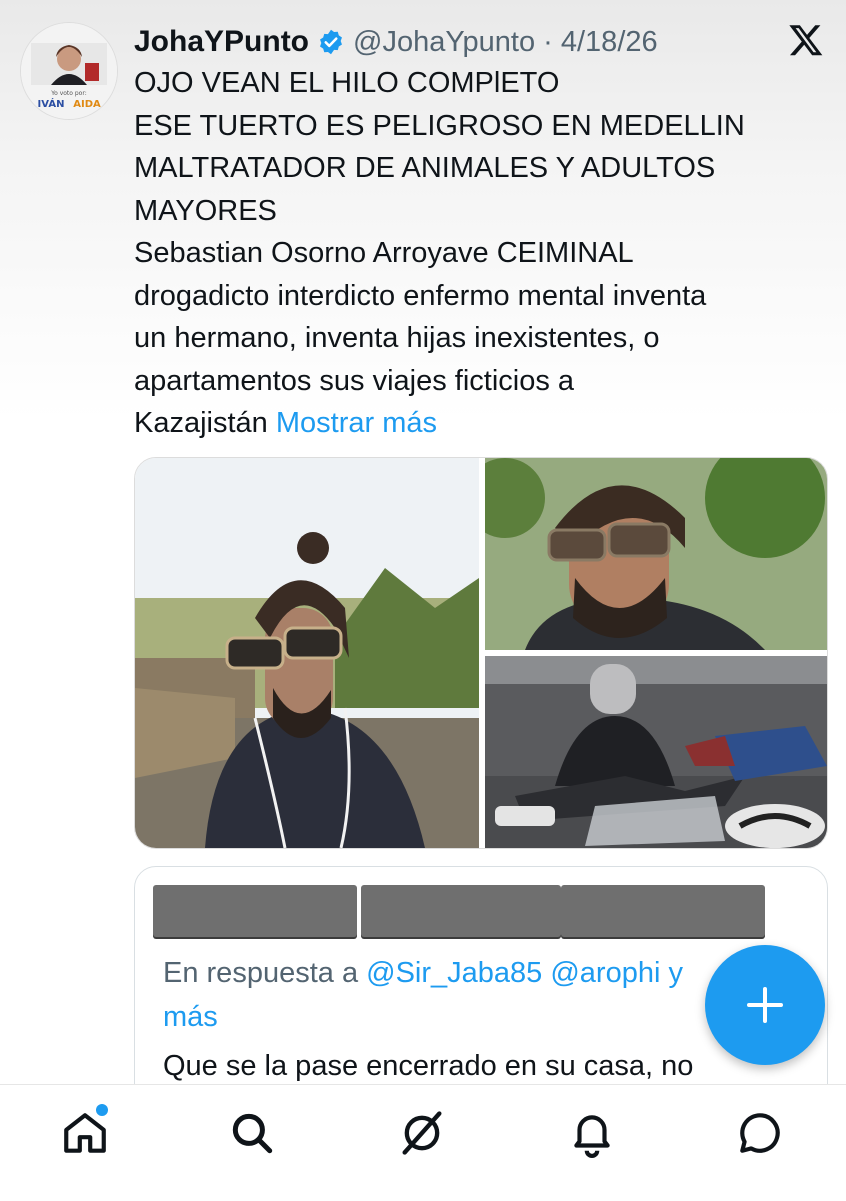  Describe the element at coordinates (505, 42) in the screenshot. I see `handle-date: @JohaYpunto · 4/18/26` at that location.